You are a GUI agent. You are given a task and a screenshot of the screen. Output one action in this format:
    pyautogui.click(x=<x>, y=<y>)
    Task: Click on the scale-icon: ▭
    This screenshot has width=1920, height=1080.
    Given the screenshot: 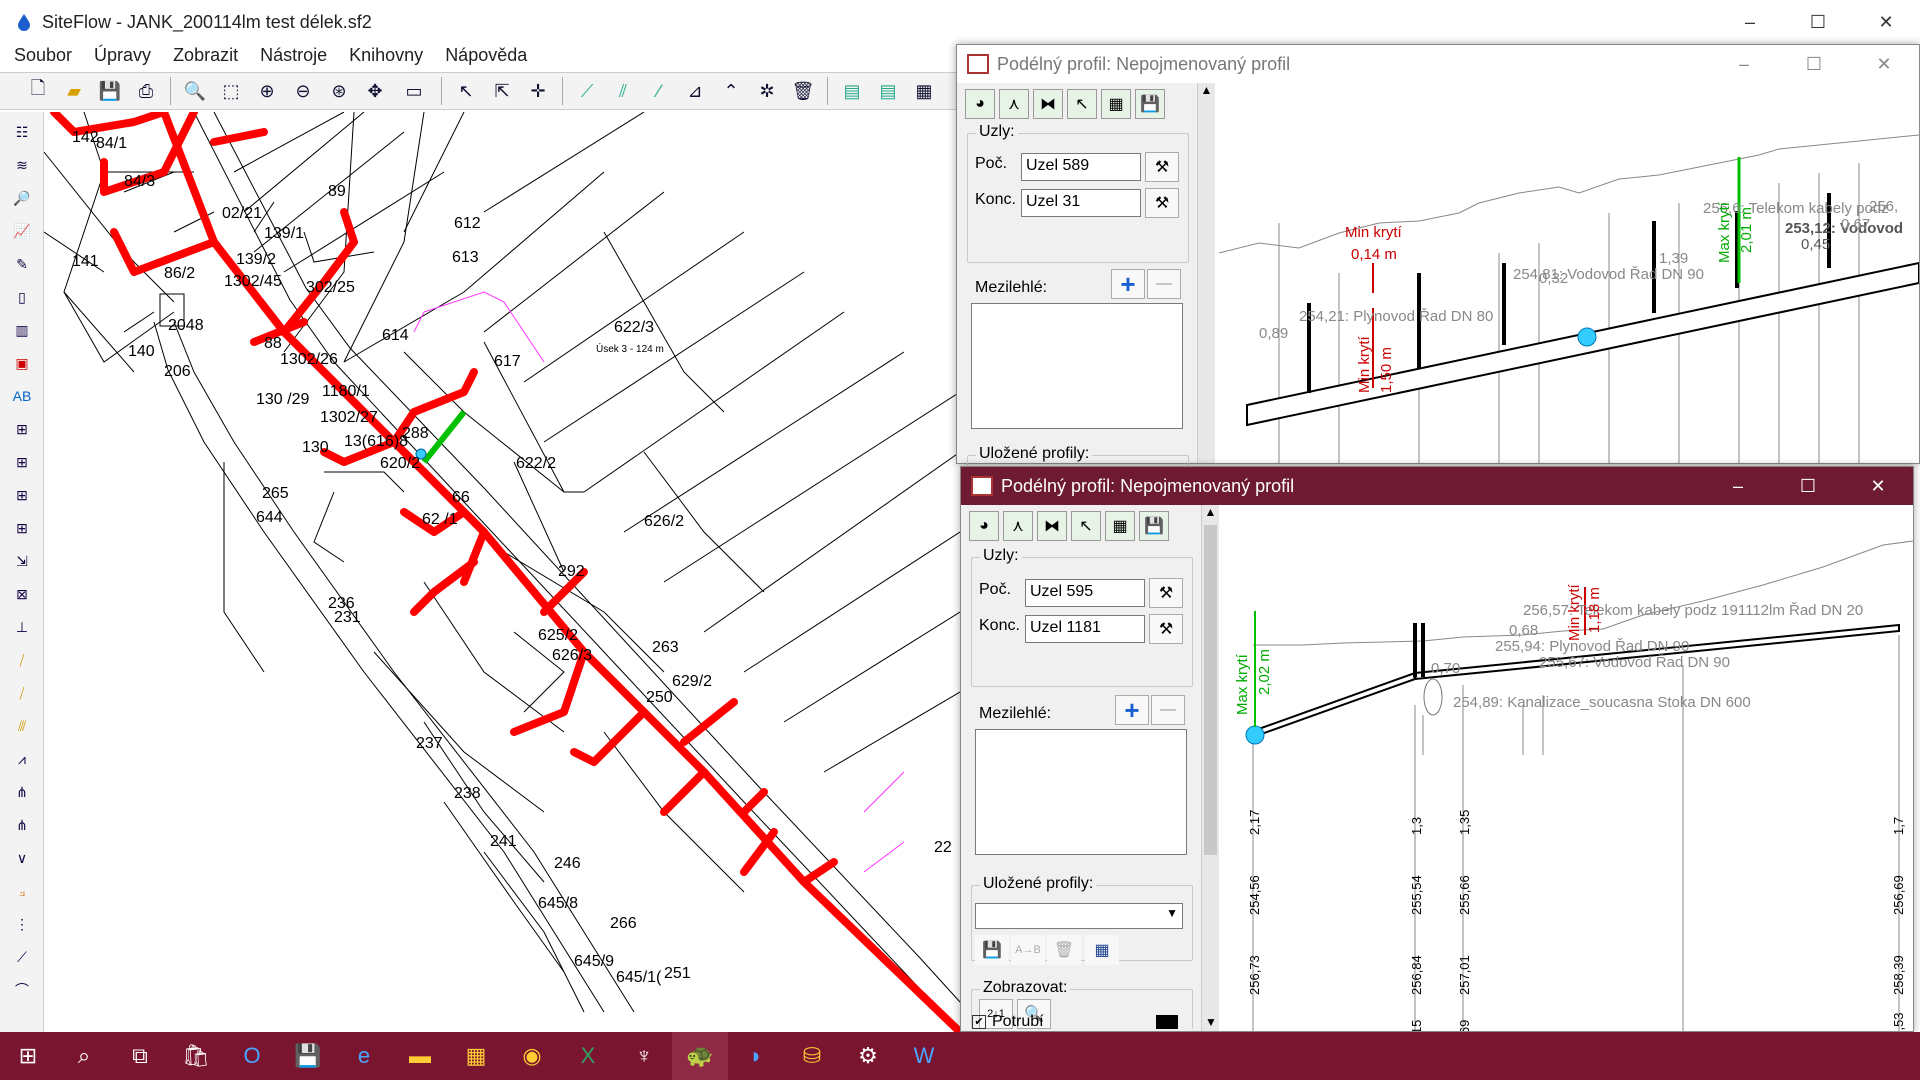 What is the action you would take?
    pyautogui.click(x=414, y=91)
    